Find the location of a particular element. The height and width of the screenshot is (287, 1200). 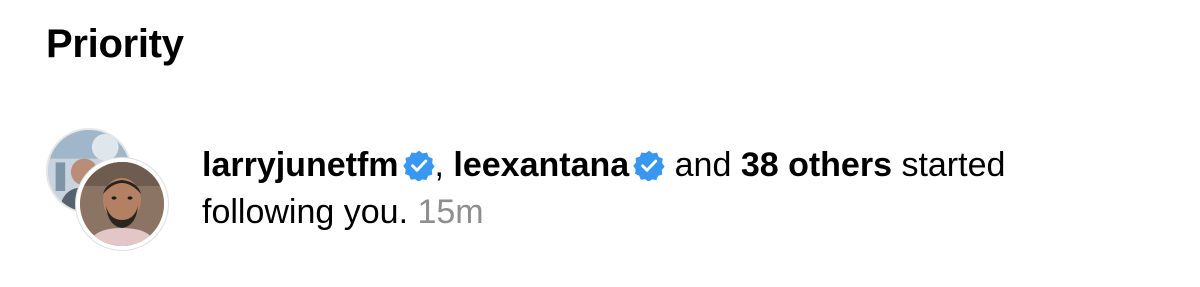

avatar-leexantana is located at coordinates (122, 204).